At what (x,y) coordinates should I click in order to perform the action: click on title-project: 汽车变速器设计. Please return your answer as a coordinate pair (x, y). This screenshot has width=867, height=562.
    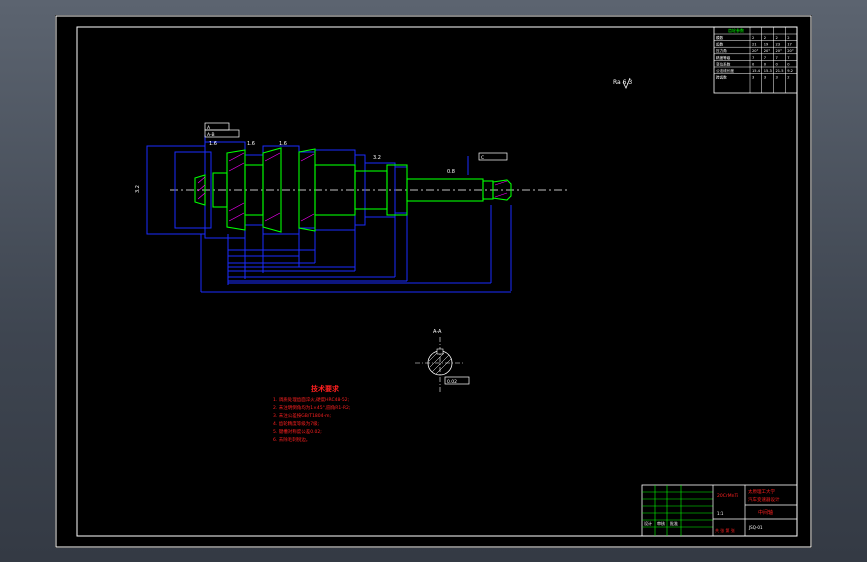
    Looking at the image, I should click on (764, 499).